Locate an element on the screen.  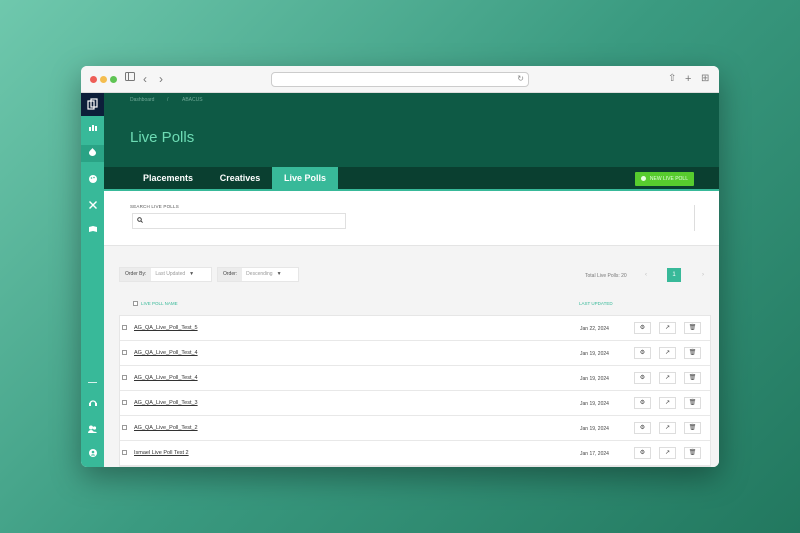
column-header-updated: LAST UPDATED is located at coordinates (596, 303).